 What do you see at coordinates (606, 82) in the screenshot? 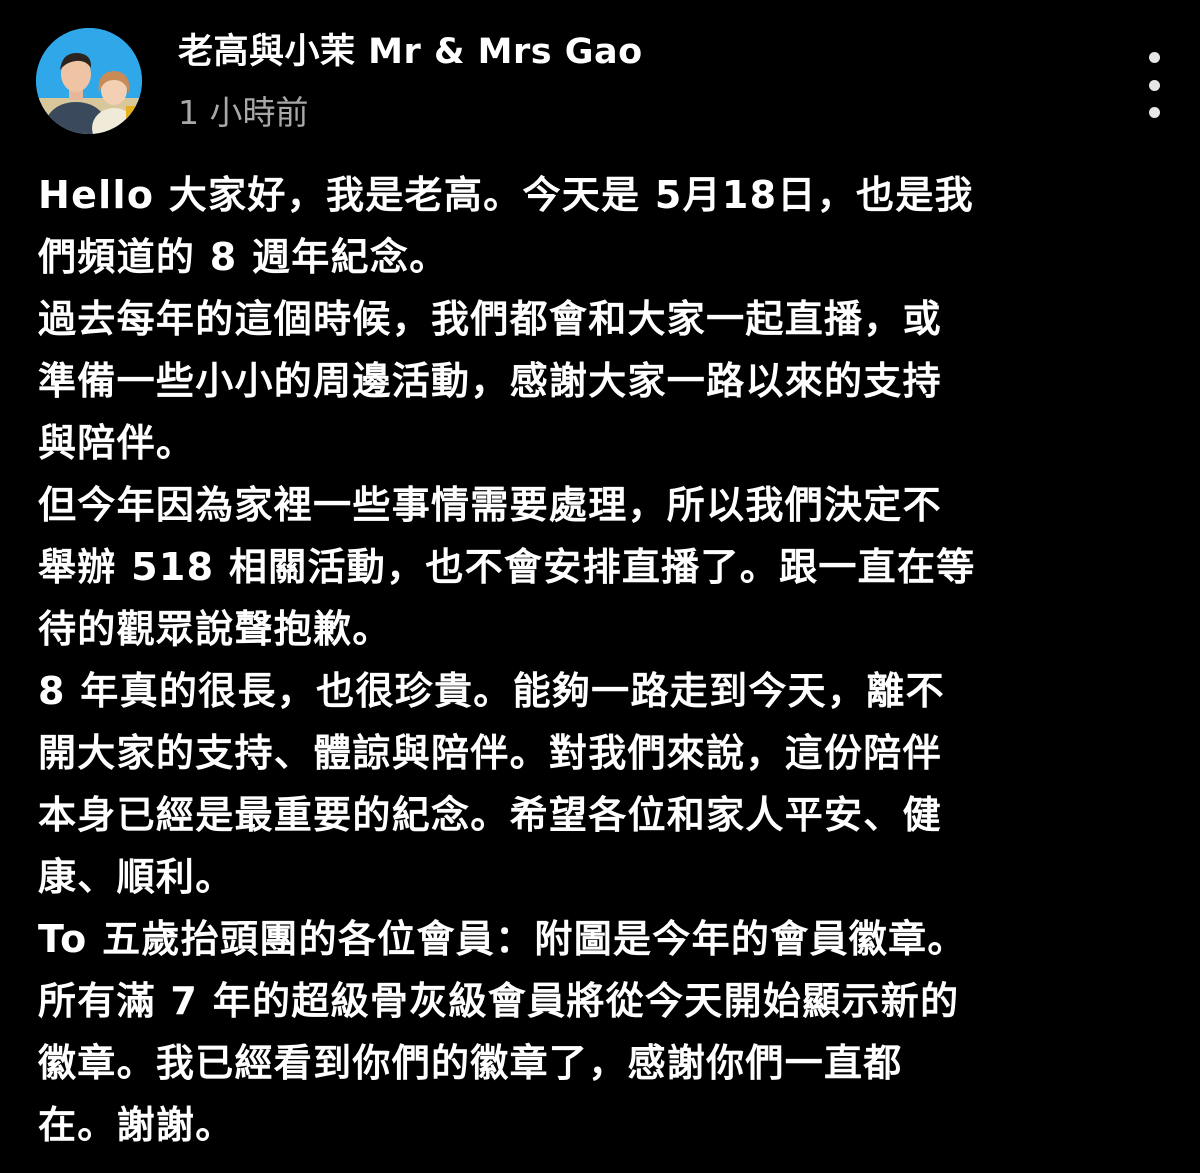
I see `post-header: 老高與小茉 Mr & Mrs Gao 1 小時前` at bounding box center [606, 82].